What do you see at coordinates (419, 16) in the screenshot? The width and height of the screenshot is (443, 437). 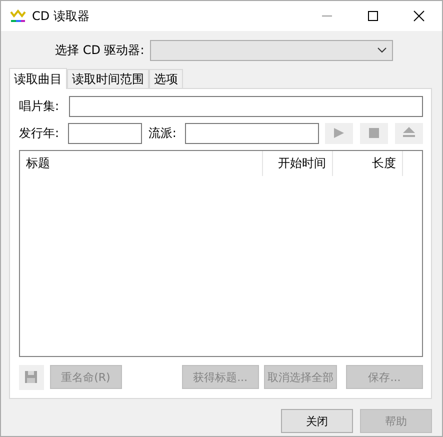 I see `close-icon` at bounding box center [419, 16].